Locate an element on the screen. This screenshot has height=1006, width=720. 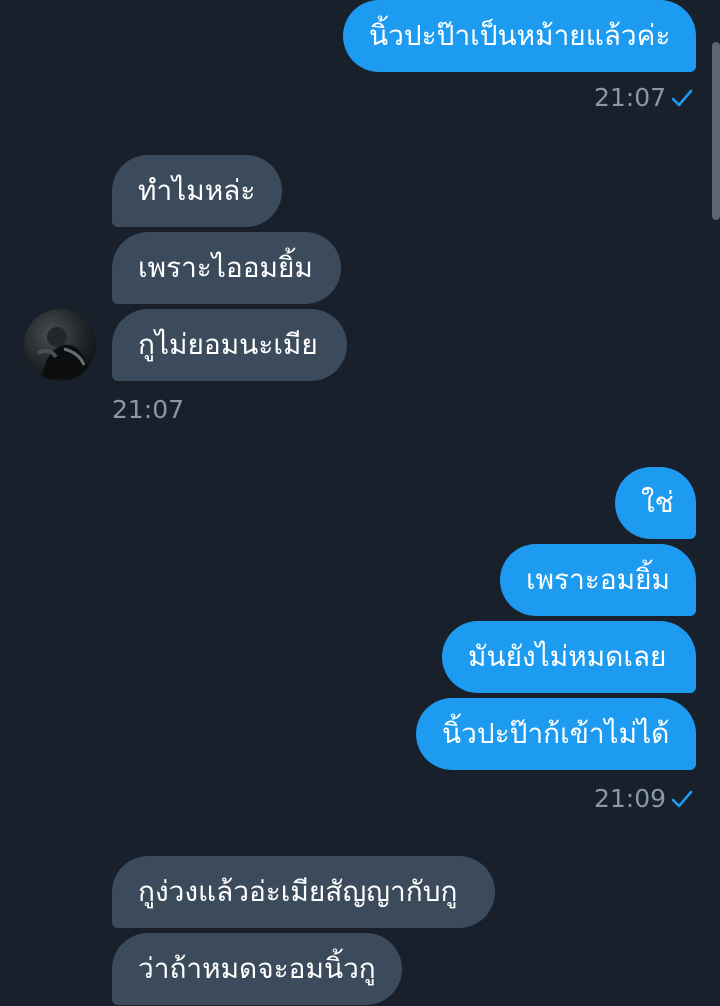
message-bubble-incoming: กูง่วงแล้วอ่ะเมียสัญญากับกู is located at coordinates (303, 892).